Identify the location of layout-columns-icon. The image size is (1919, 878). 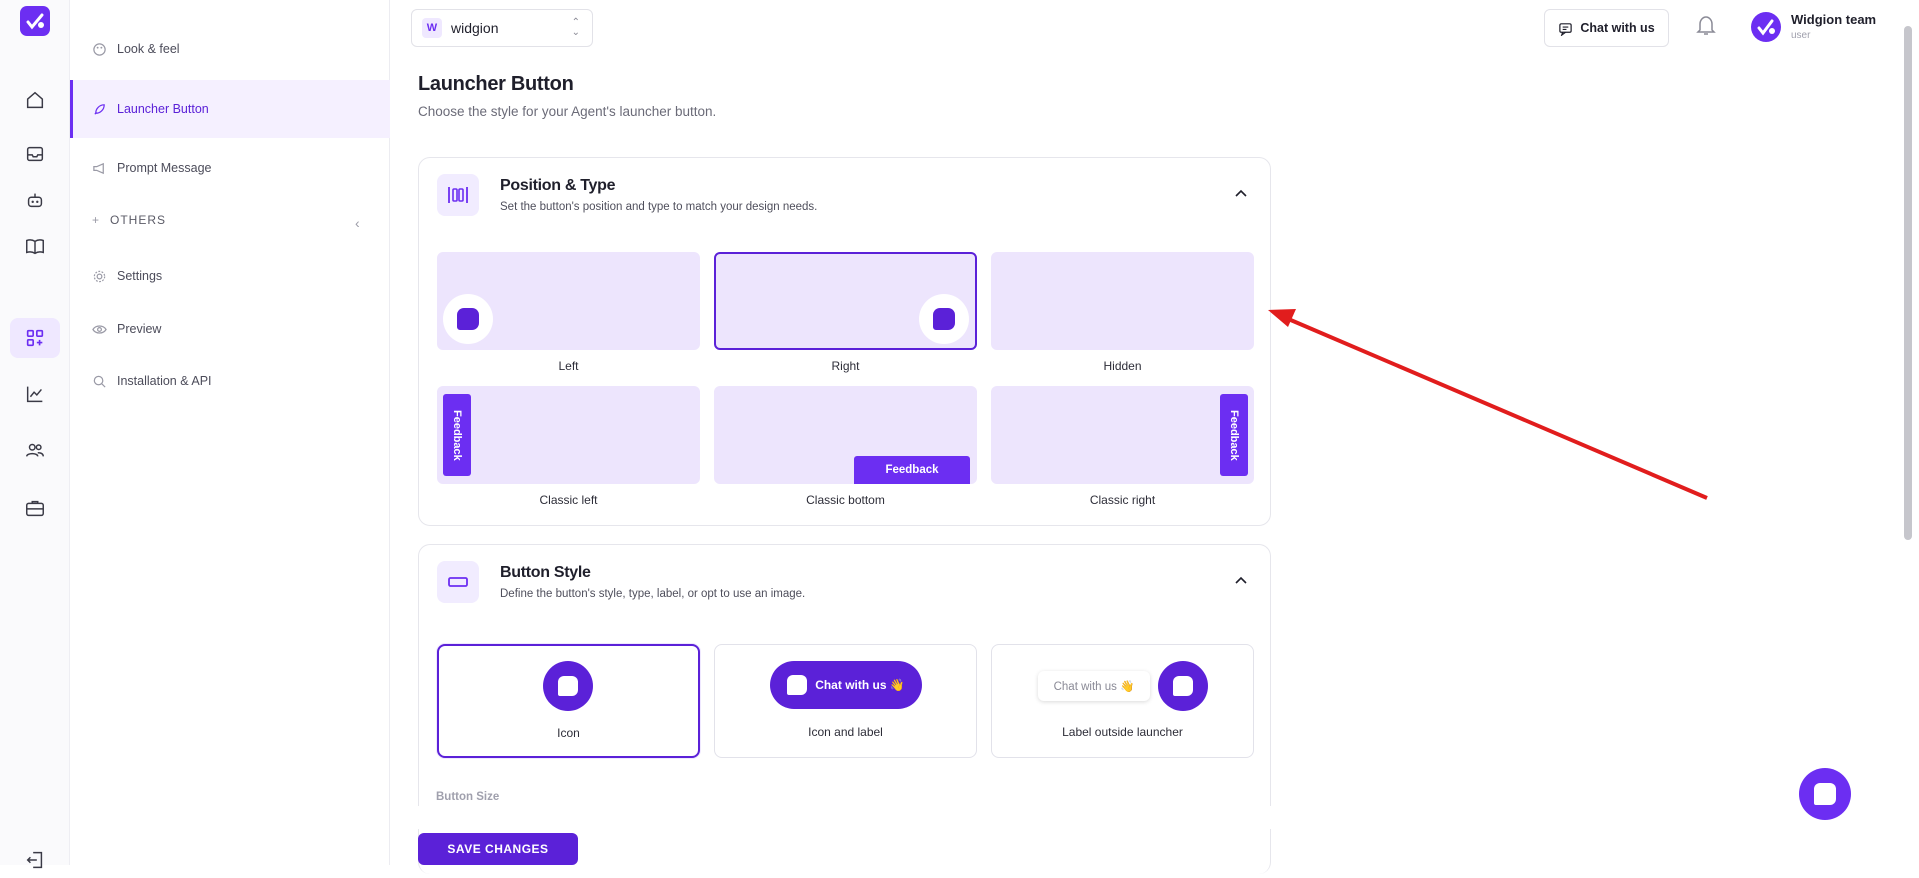
(458, 195).